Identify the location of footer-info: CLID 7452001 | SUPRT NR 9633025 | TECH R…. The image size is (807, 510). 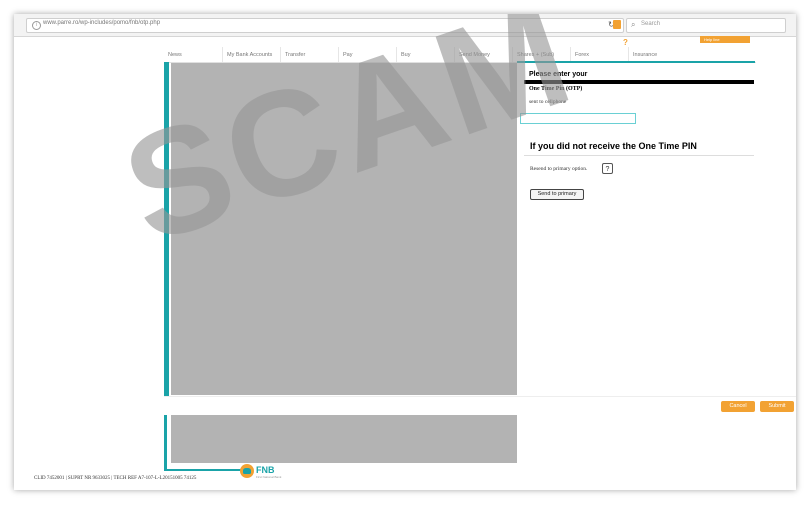
(115, 478).